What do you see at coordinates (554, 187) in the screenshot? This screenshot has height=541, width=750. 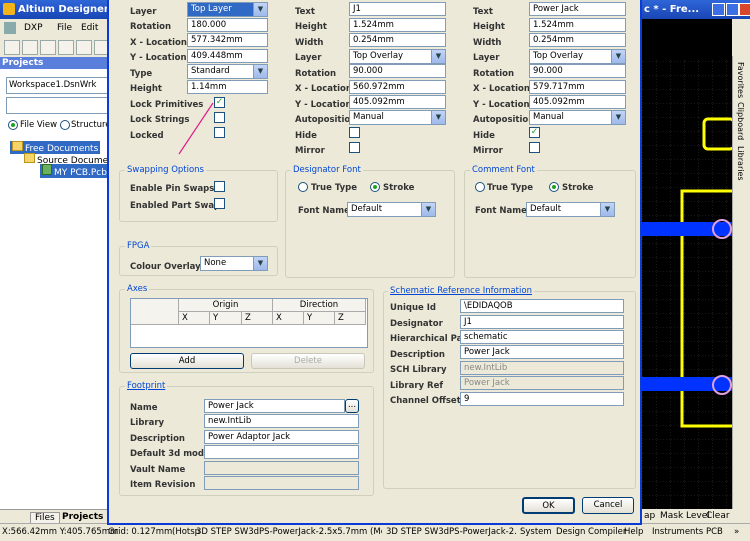 I see `com-stroke-radio` at bounding box center [554, 187].